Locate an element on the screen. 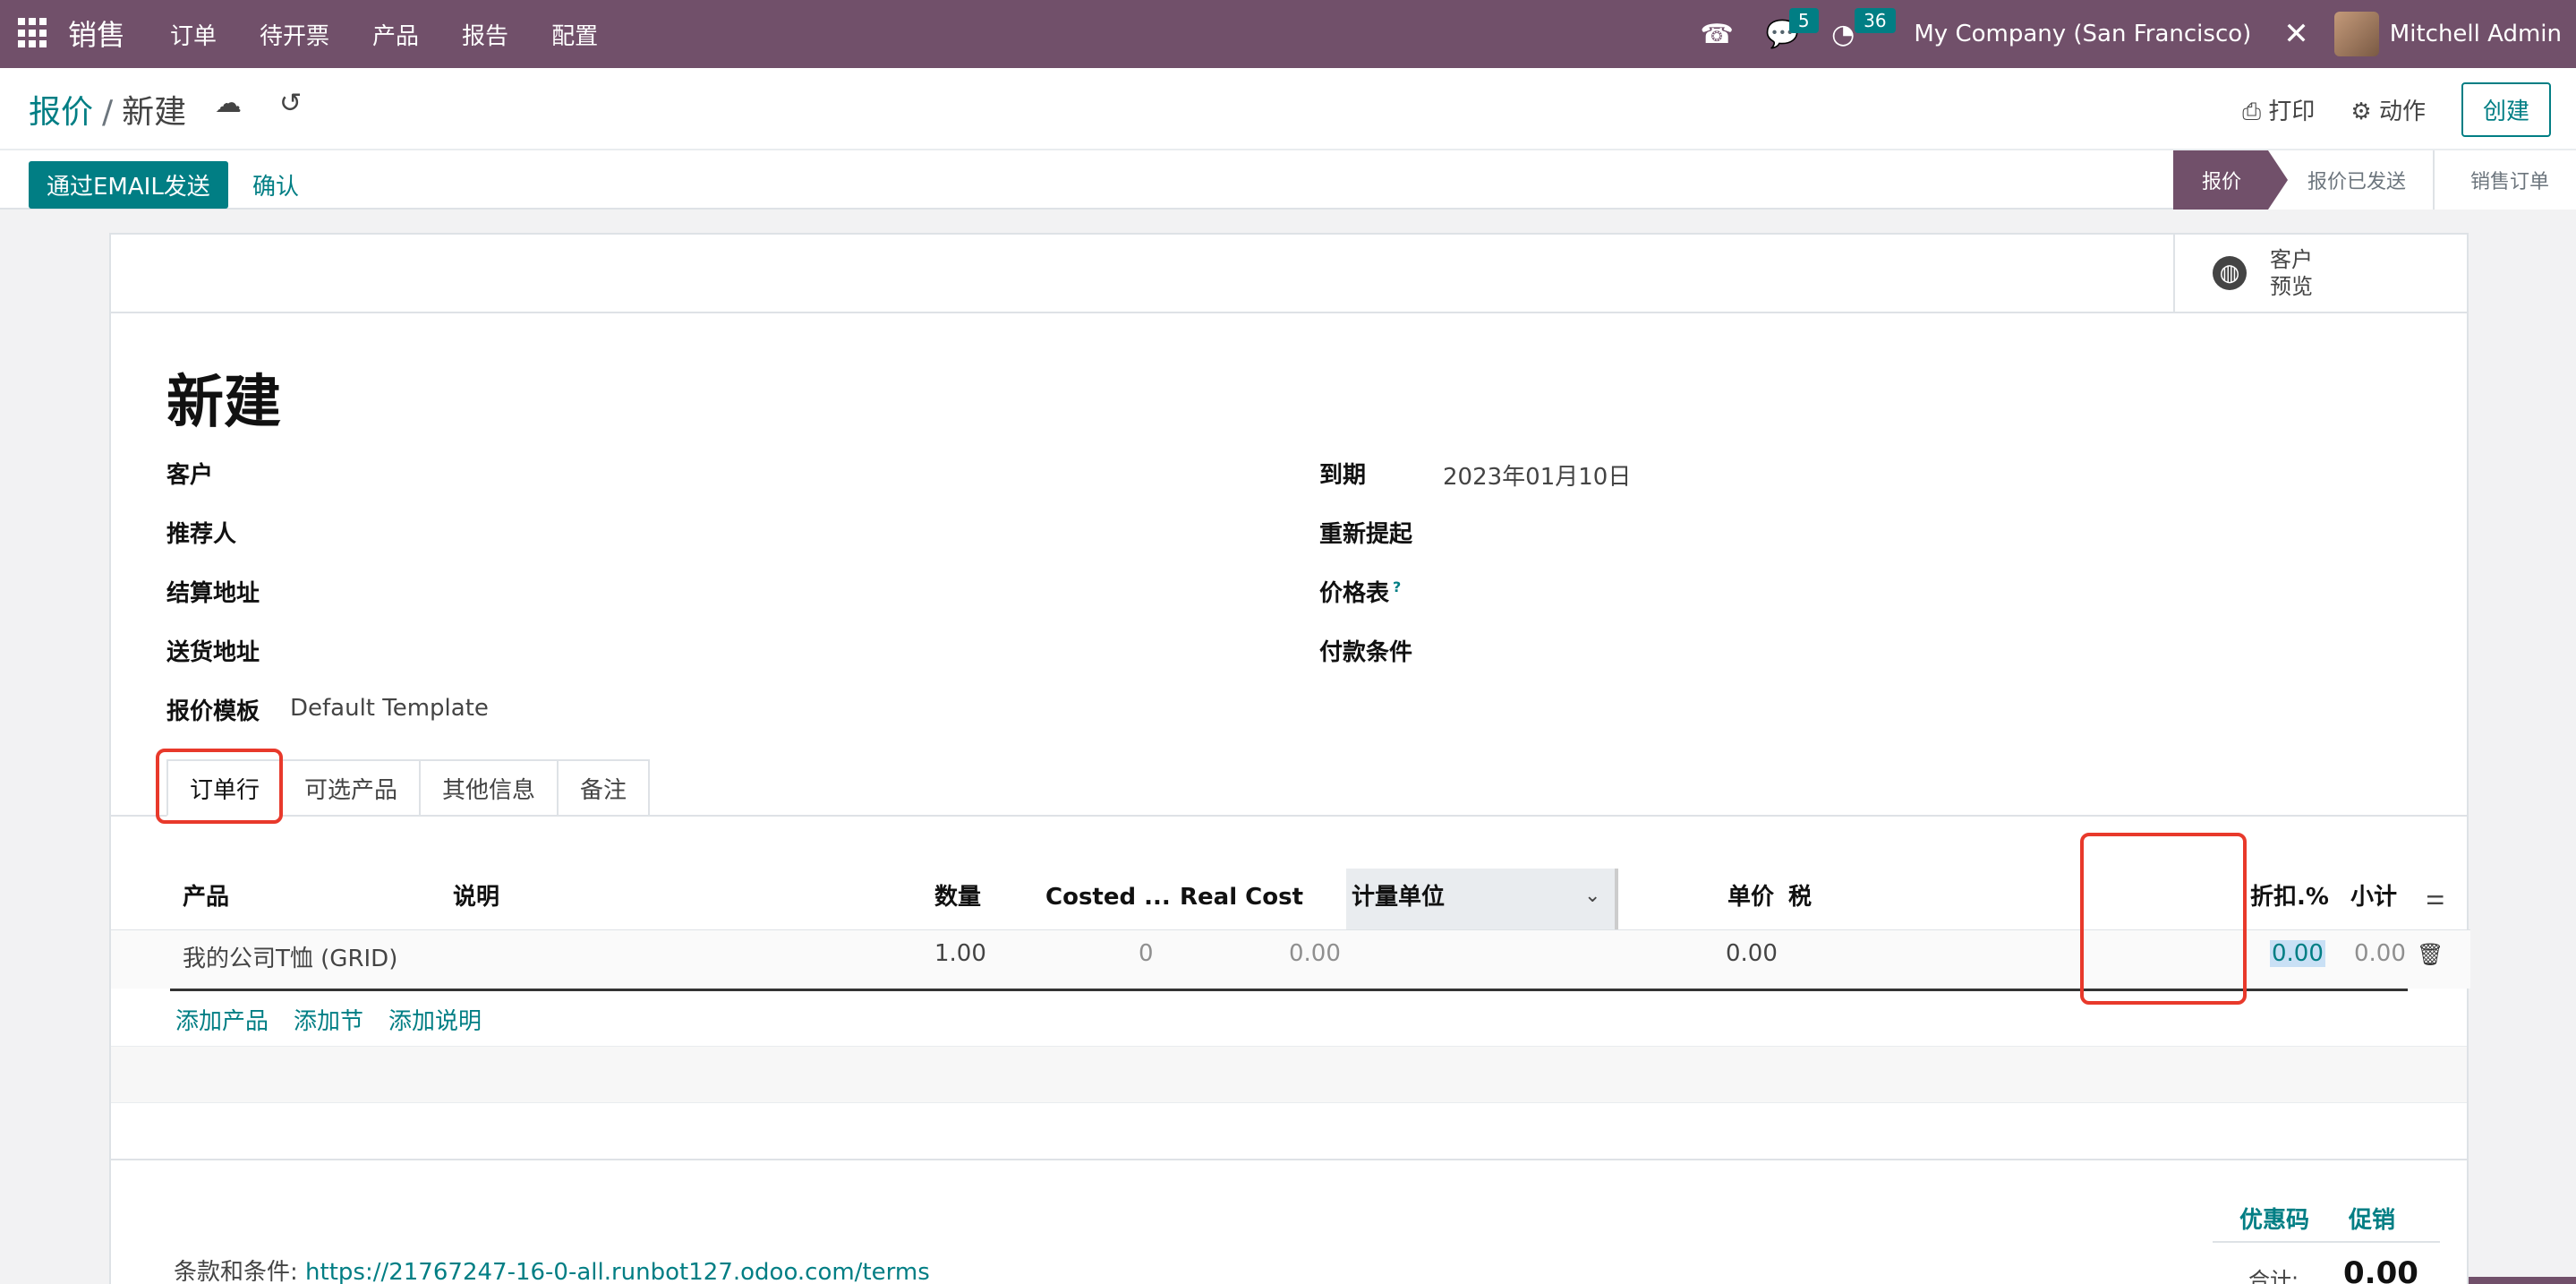 This screenshot has width=2576, height=1284. avatar is located at coordinates (2356, 34).